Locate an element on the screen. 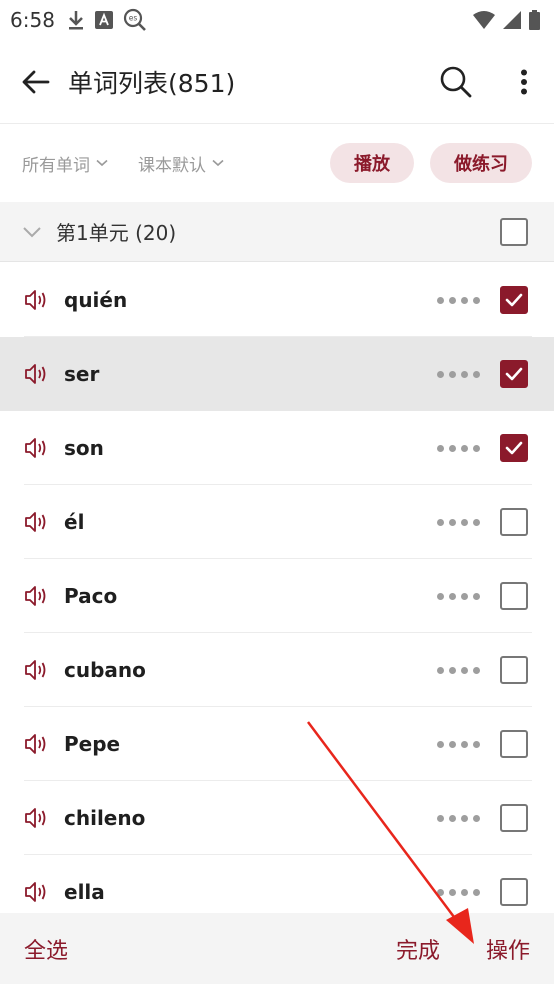 The width and height of the screenshot is (554, 984). textbook-default-filter-label: 课本默认 is located at coordinates (172, 165).